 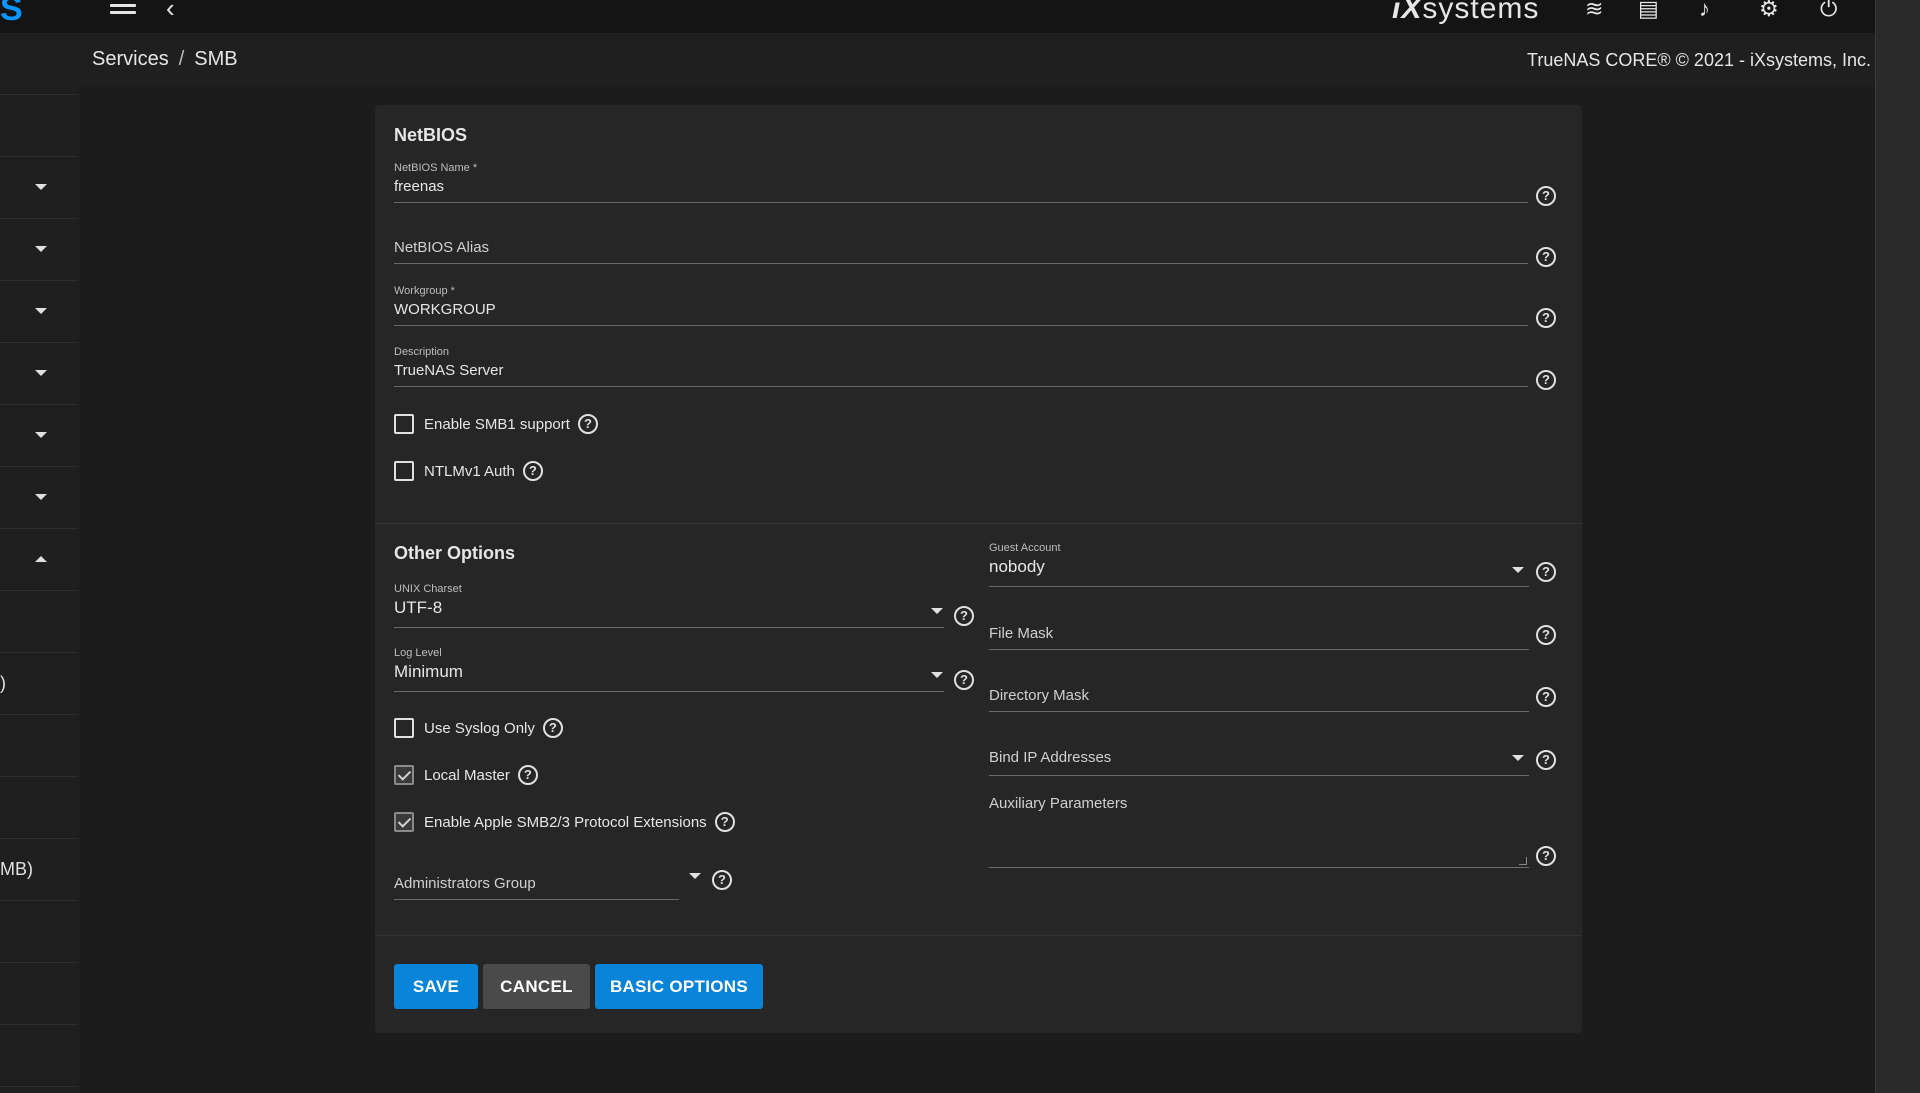 I want to click on power-icon: ⏻, so click(x=1828, y=11).